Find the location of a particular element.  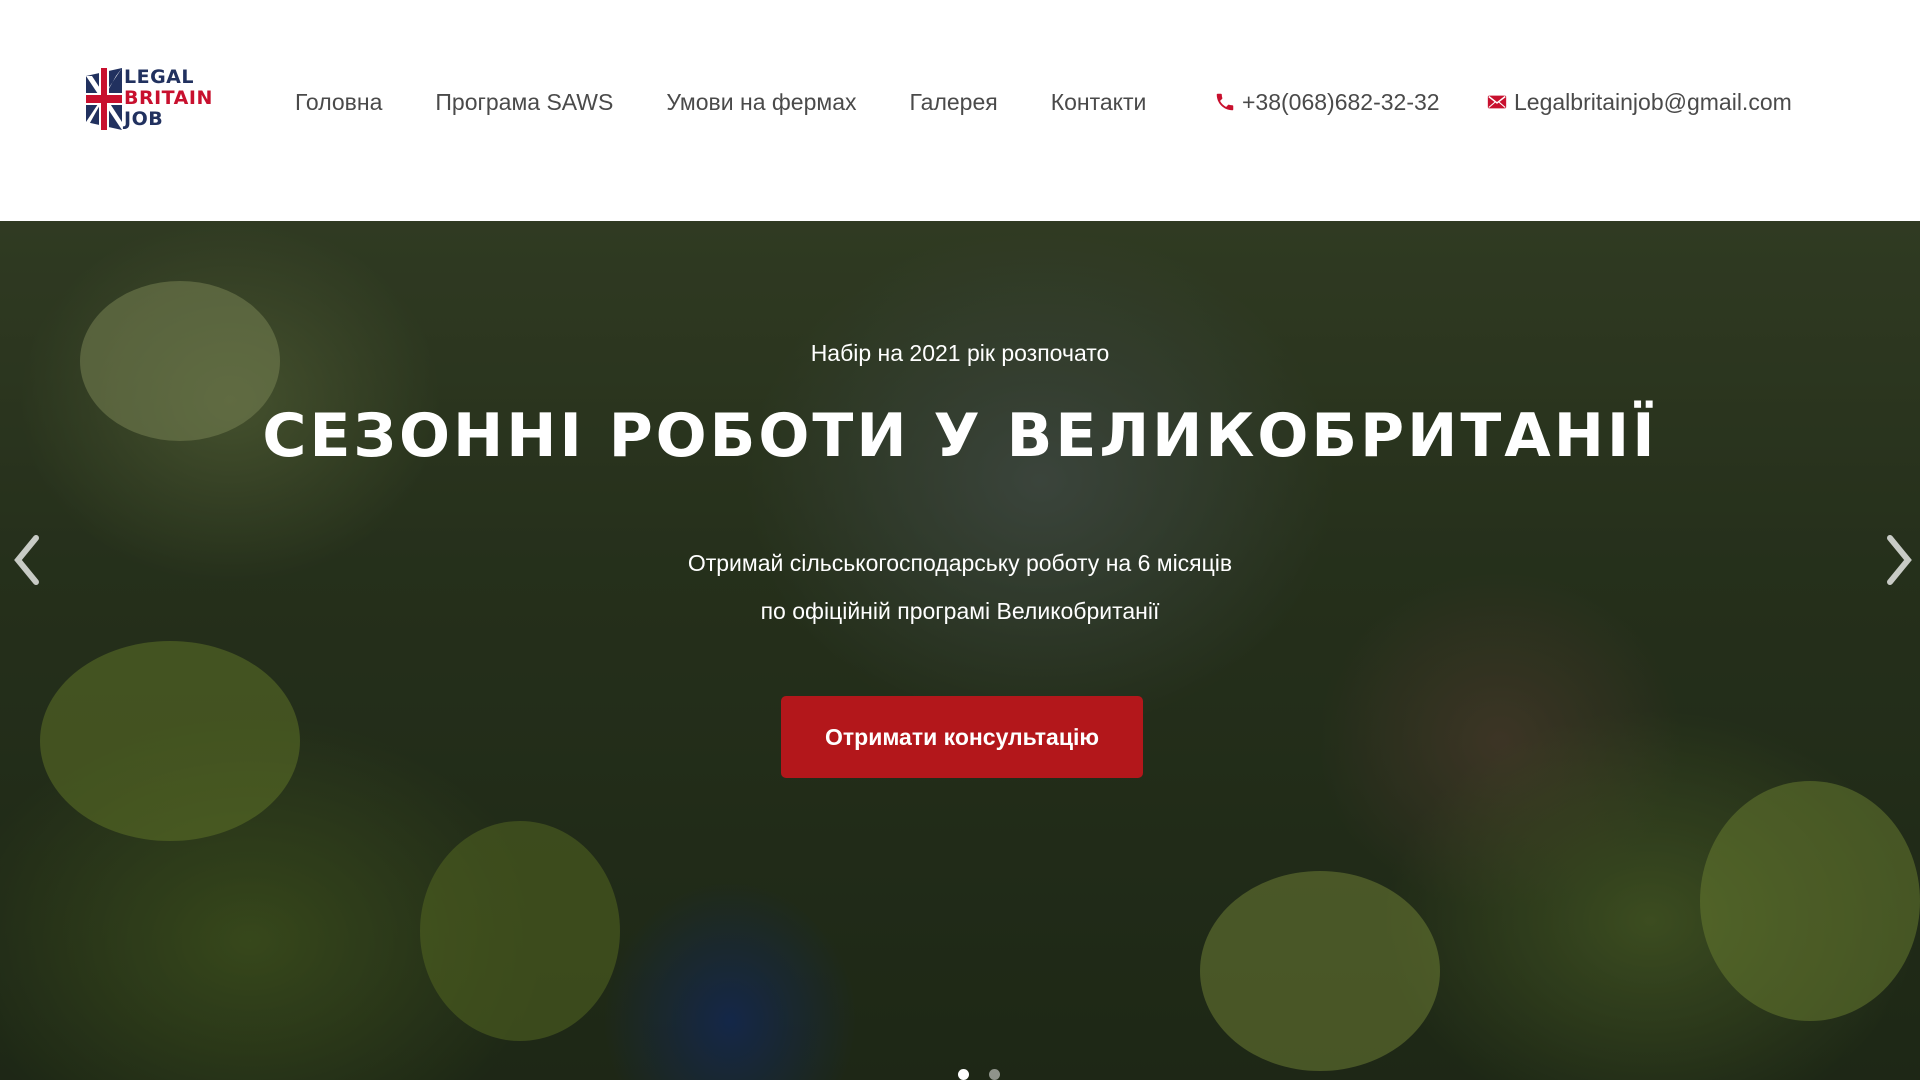

email-link: Legalbritainjob@gmail.com is located at coordinates (1639, 102).